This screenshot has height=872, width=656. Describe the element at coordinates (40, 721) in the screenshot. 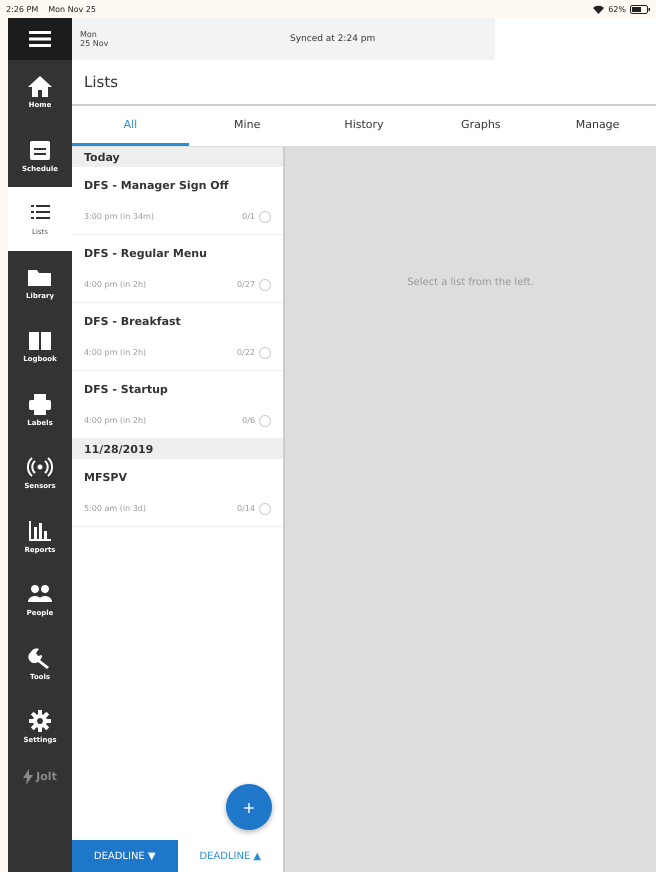

I see `gear-icon` at that location.